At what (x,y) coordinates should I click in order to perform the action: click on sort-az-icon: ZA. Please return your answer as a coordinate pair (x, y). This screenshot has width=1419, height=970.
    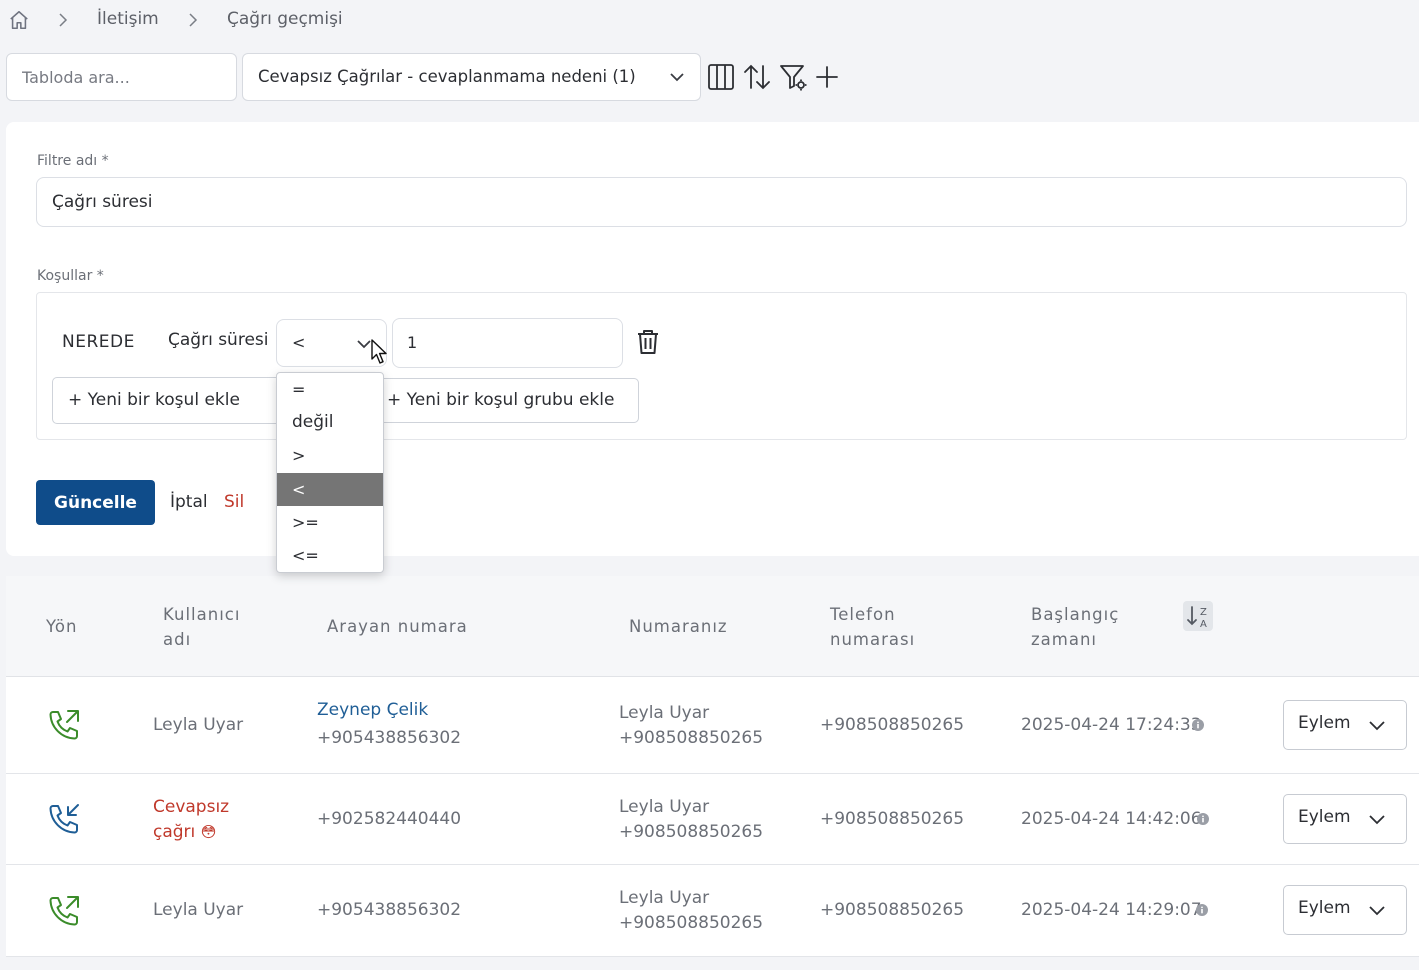
    Looking at the image, I should click on (1198, 616).